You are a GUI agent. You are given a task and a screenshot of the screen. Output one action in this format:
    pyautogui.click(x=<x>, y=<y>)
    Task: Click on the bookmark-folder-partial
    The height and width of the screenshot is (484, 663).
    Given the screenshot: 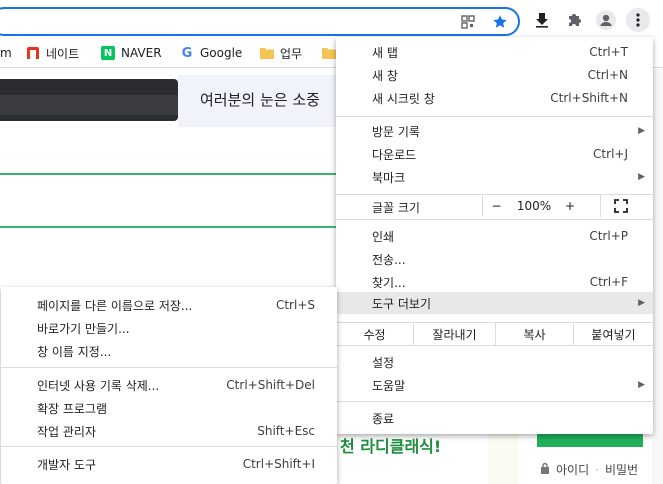 What is the action you would take?
    pyautogui.click(x=329, y=53)
    